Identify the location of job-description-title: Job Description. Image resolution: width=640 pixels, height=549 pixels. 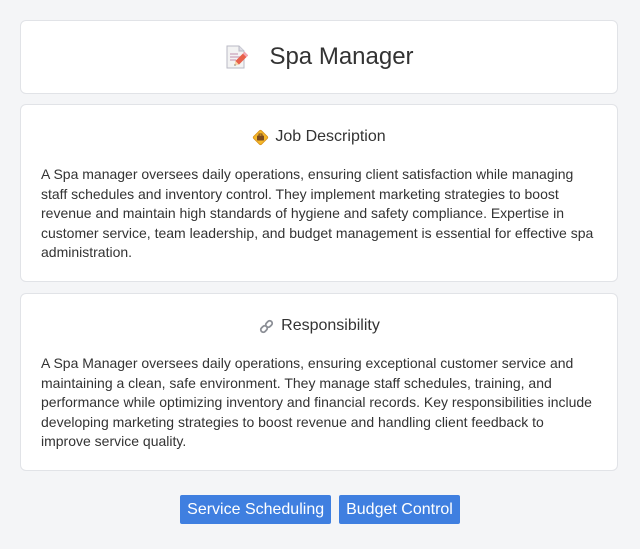
(330, 136).